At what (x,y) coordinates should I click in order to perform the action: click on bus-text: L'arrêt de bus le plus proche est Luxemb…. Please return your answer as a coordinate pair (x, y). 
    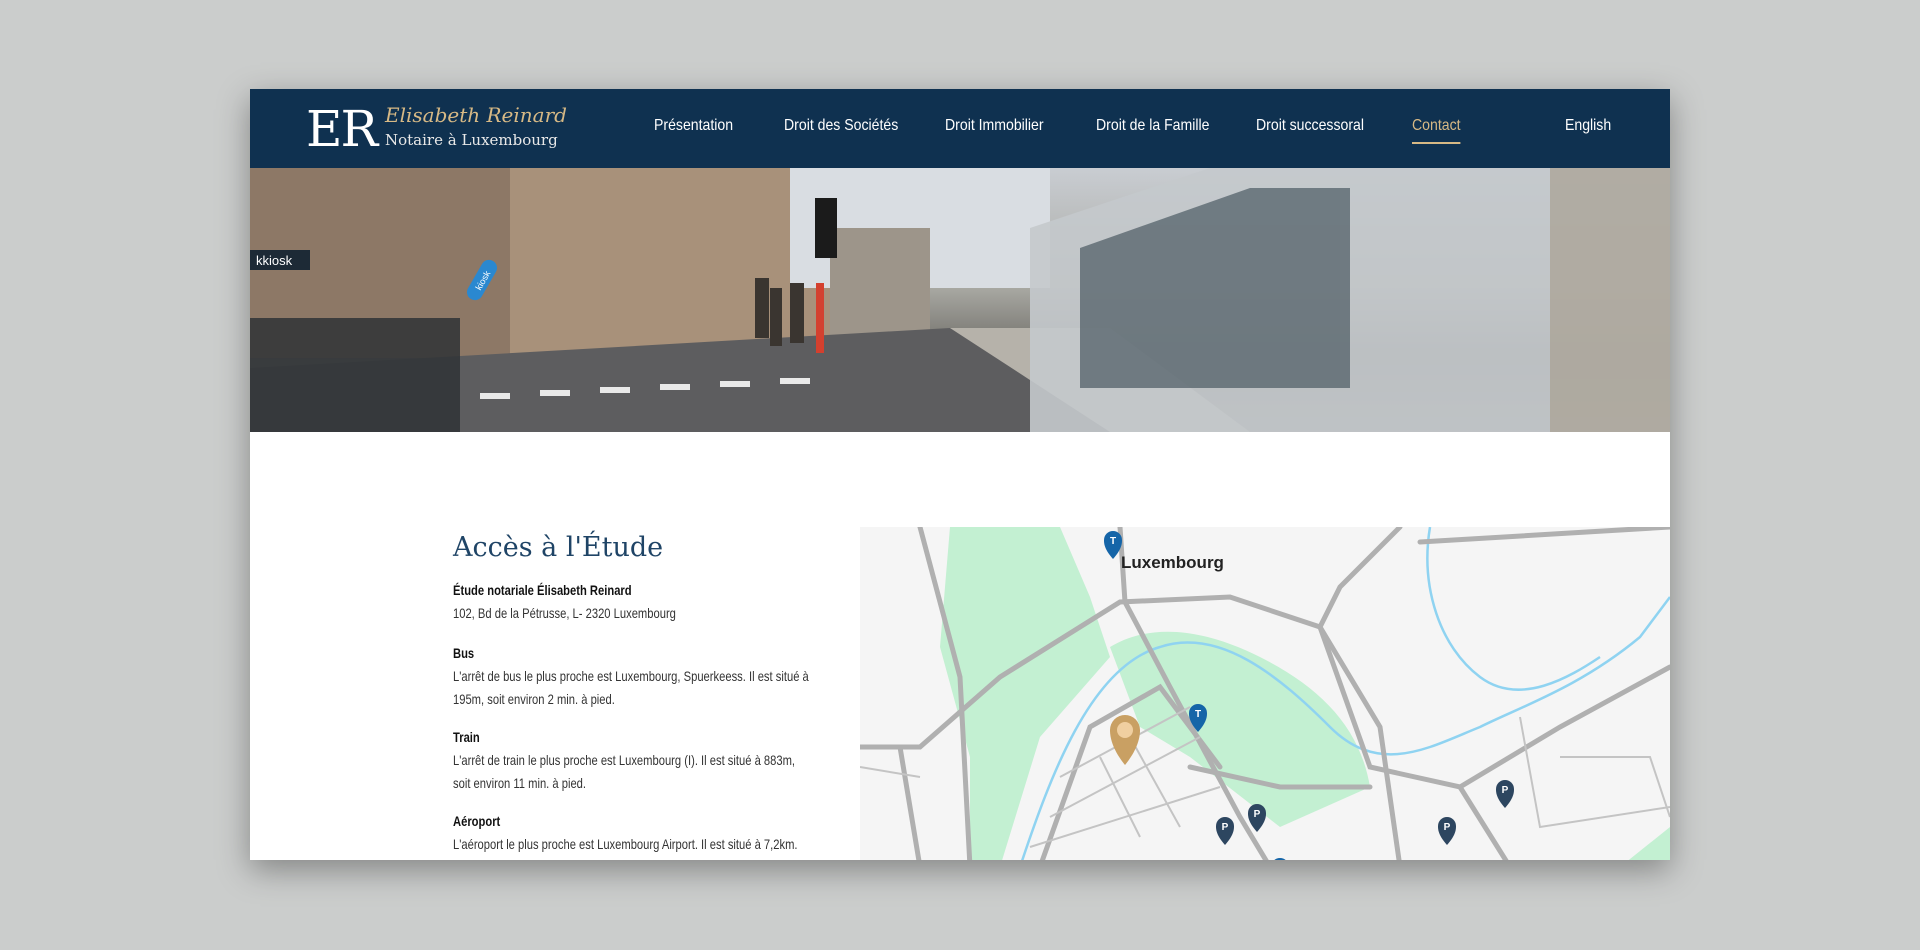
    Looking at the image, I should click on (631, 687).